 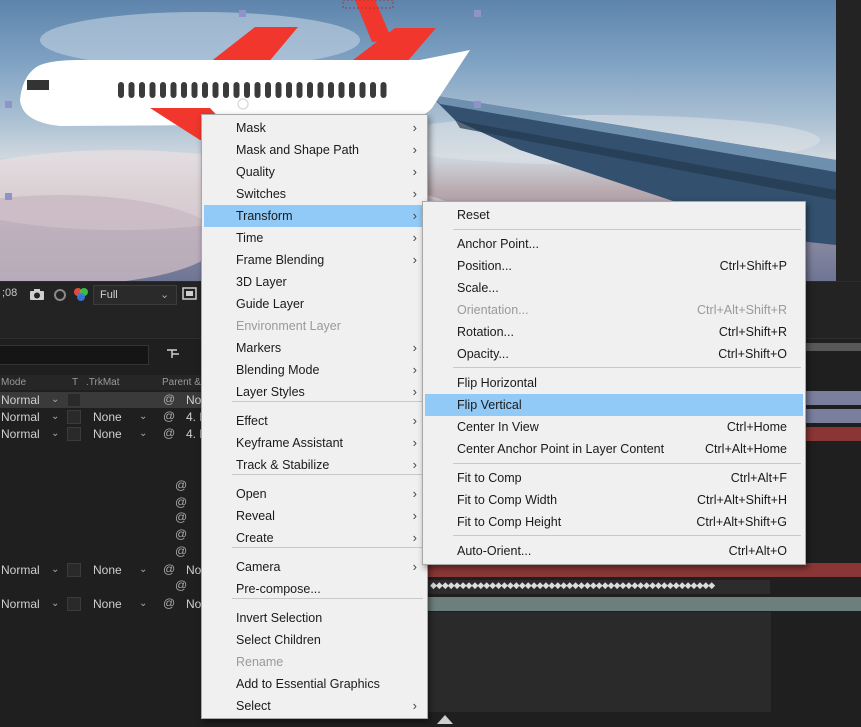 What do you see at coordinates (314, 128) in the screenshot?
I see `menu-item-mask: Mask ›` at bounding box center [314, 128].